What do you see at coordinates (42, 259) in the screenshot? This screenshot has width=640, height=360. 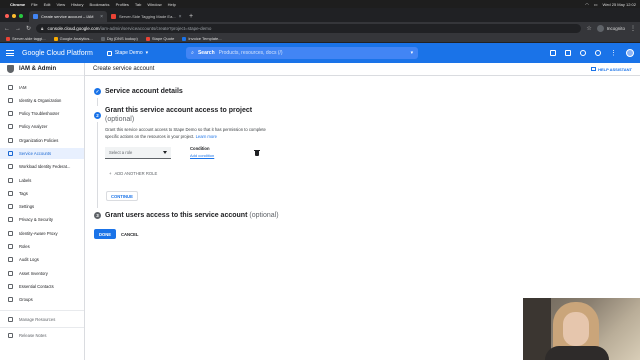 I see `sidebar-item-audit-logs: Audit Logs` at bounding box center [42, 259].